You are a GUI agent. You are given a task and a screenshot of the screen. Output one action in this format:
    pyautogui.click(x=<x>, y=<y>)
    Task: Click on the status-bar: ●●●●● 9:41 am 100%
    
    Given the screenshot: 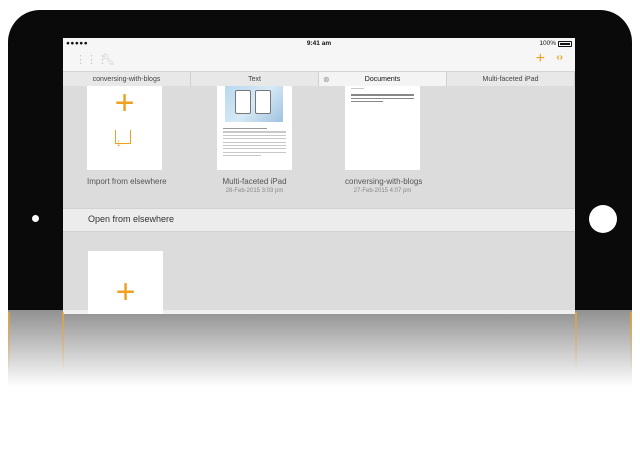 What is the action you would take?
    pyautogui.click(x=319, y=43)
    